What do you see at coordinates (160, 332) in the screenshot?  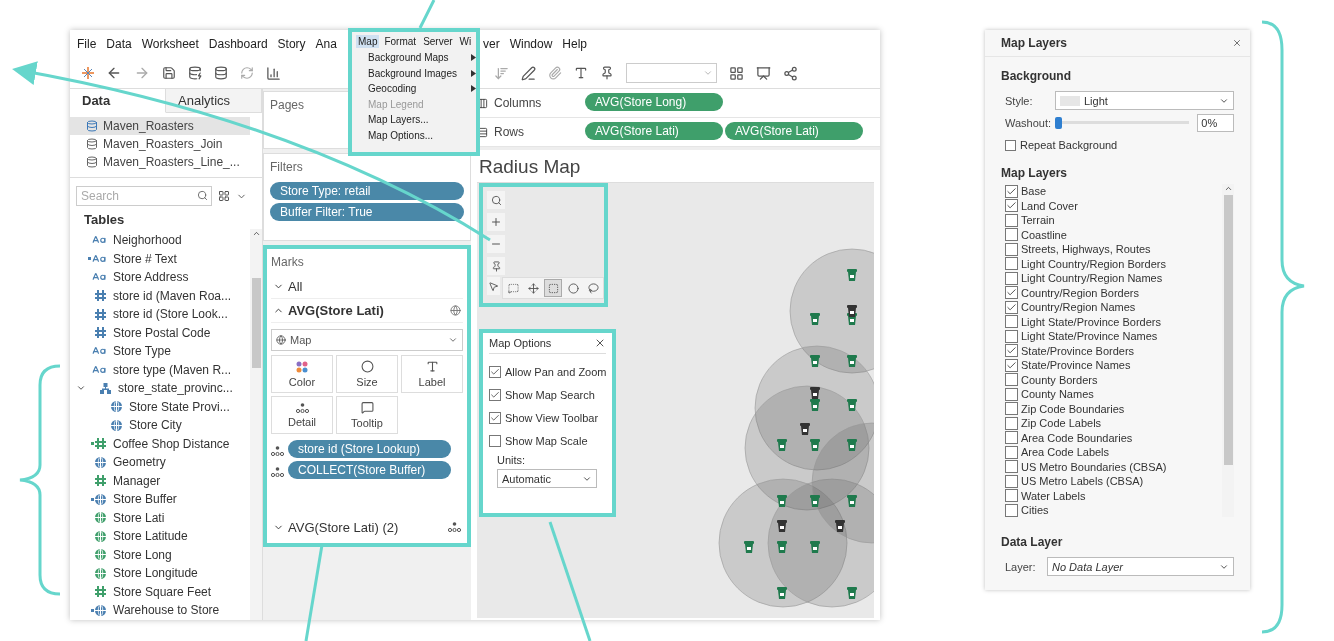 I see `field-item: Store Postal Code` at bounding box center [160, 332].